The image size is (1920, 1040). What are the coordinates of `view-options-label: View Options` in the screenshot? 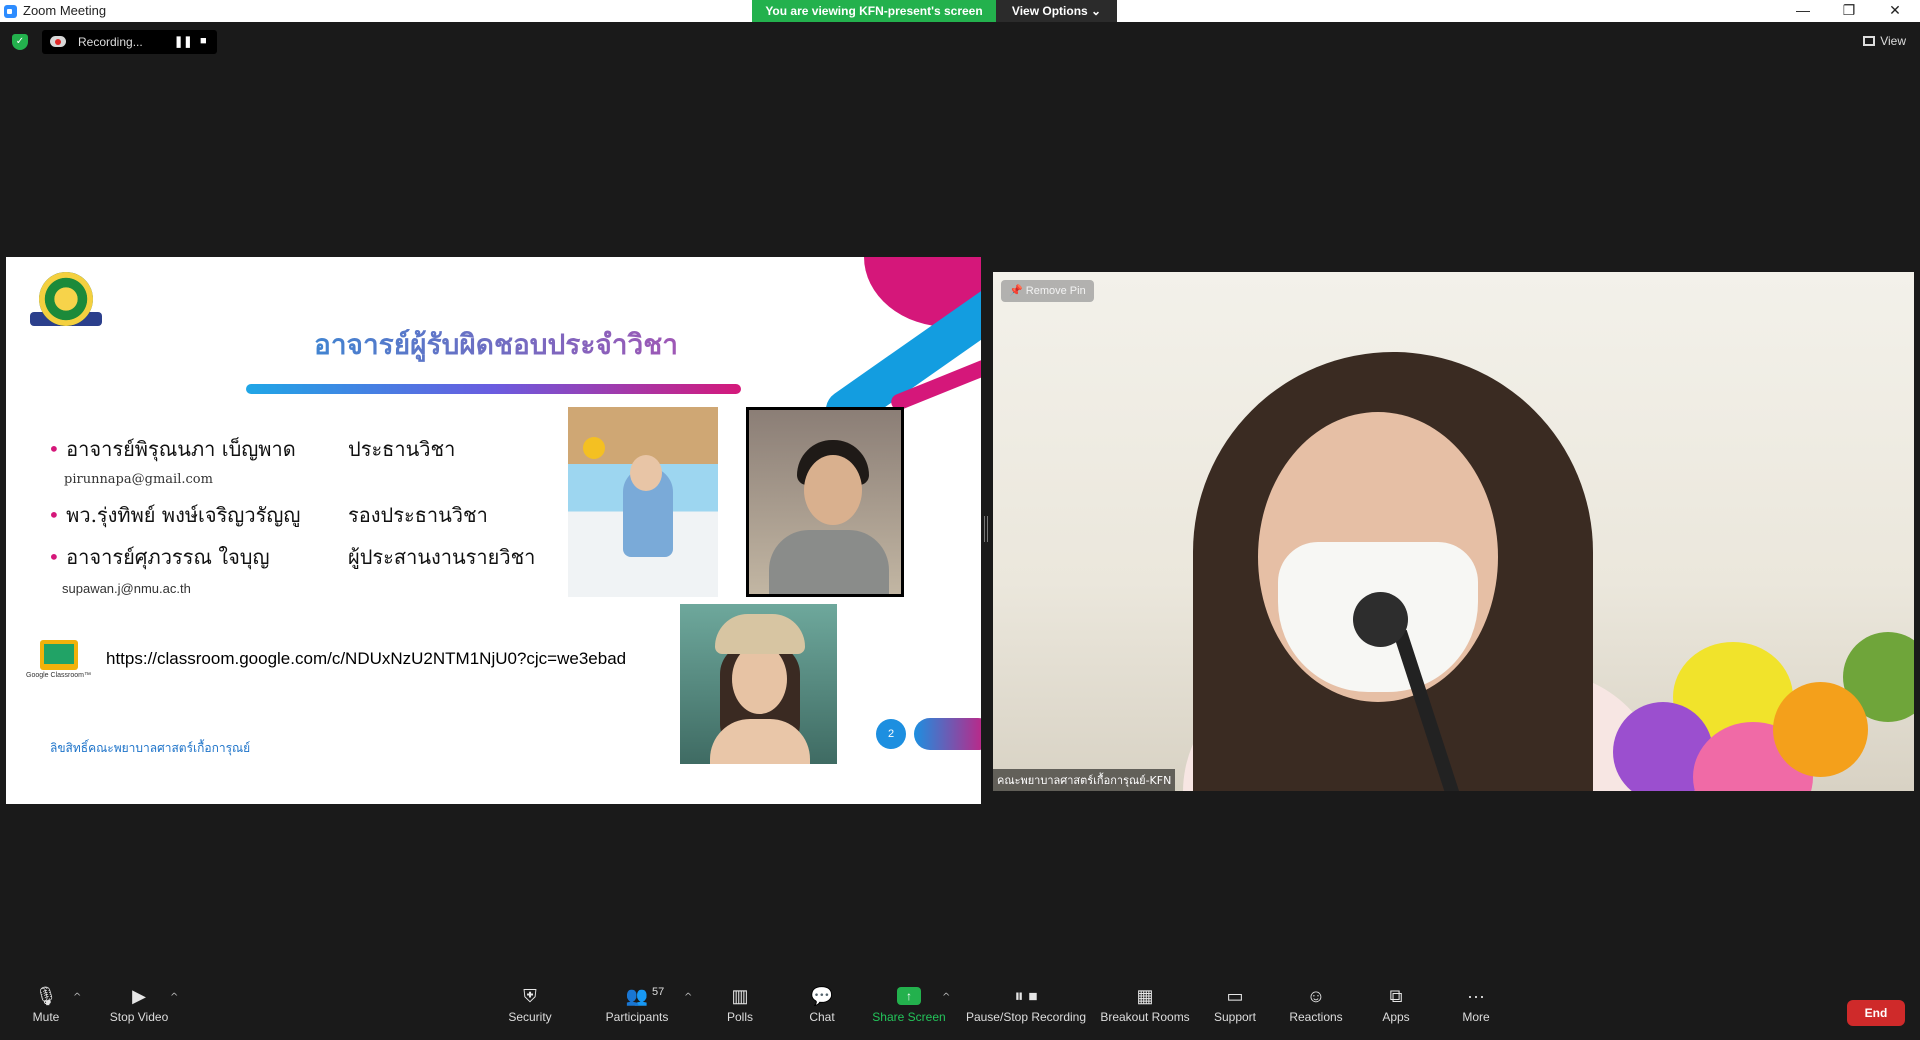 It's located at (1049, 11).